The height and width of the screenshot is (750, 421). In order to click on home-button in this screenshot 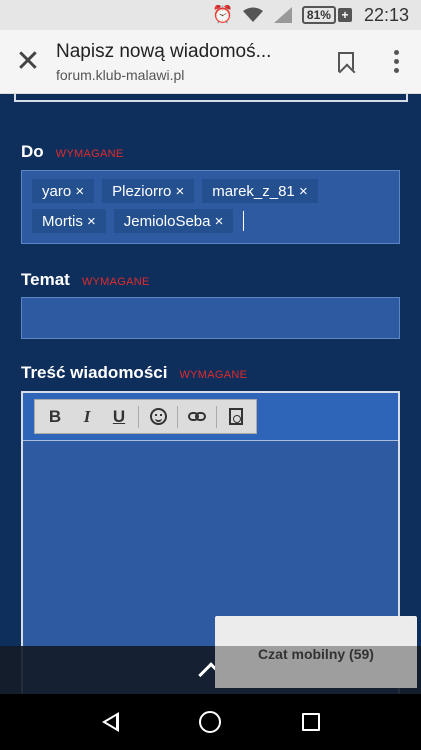, I will do `click(210, 722)`.